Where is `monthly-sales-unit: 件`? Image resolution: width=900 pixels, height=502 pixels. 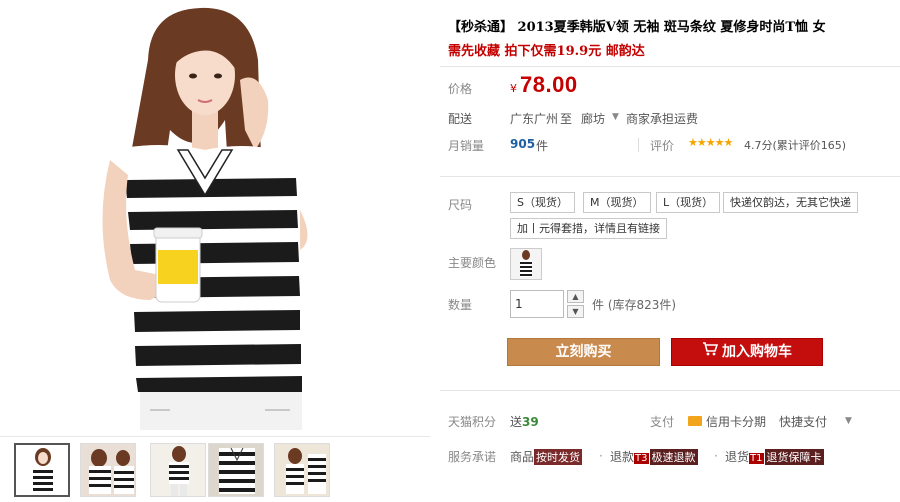 monthly-sales-unit: 件 is located at coordinates (542, 146).